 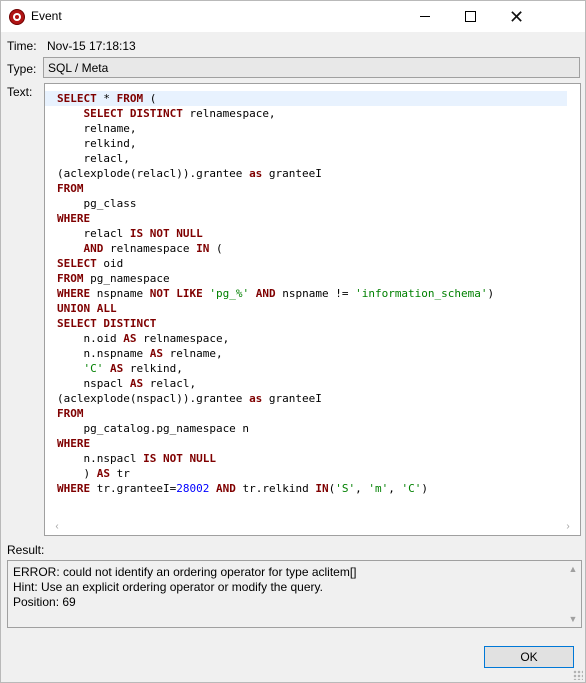 What do you see at coordinates (529, 657) in the screenshot?
I see `ok-button: OK` at bounding box center [529, 657].